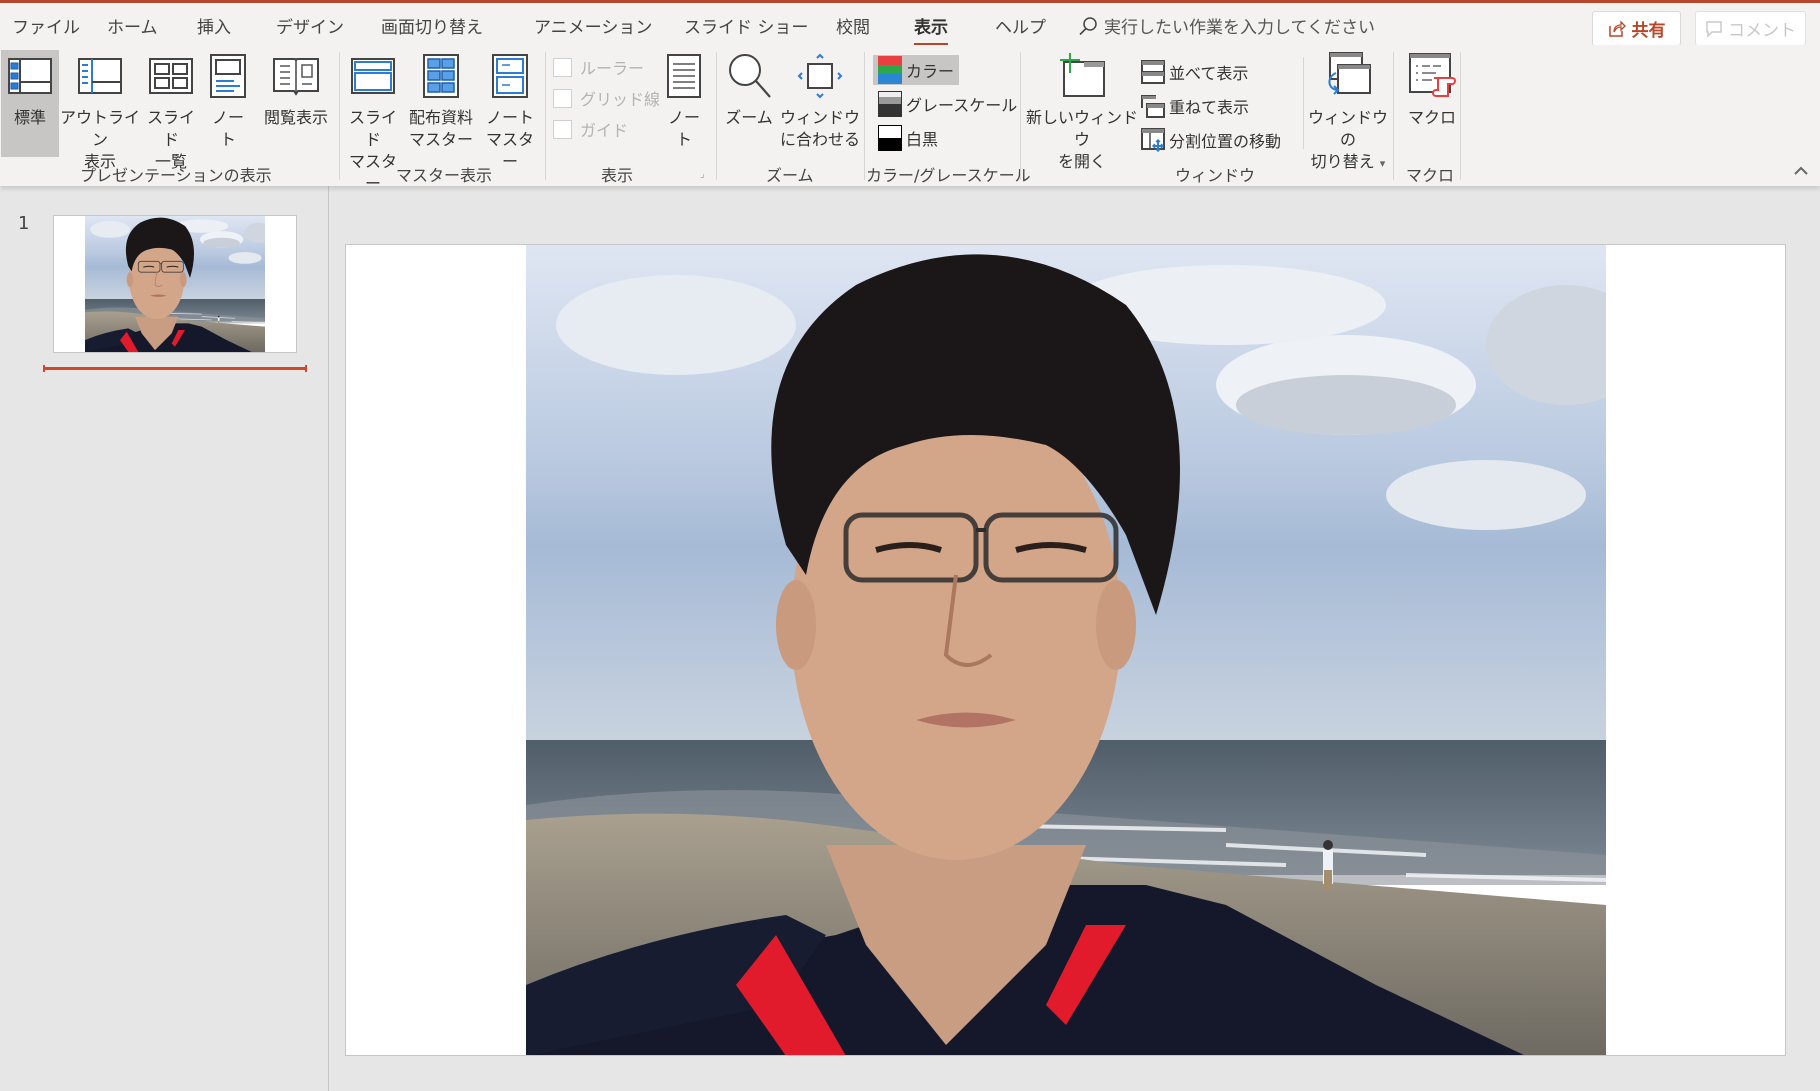 This screenshot has width=1820, height=1091. Describe the element at coordinates (683, 117) in the screenshot. I see `notes-label-1: ノー` at that location.